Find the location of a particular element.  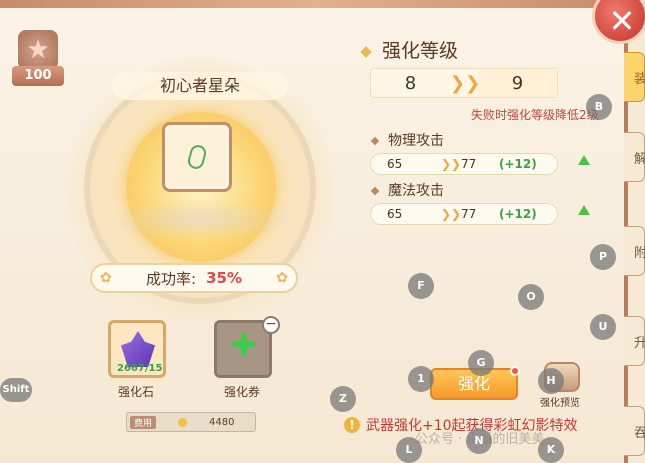

cost-amount: 4480 is located at coordinates (222, 422).